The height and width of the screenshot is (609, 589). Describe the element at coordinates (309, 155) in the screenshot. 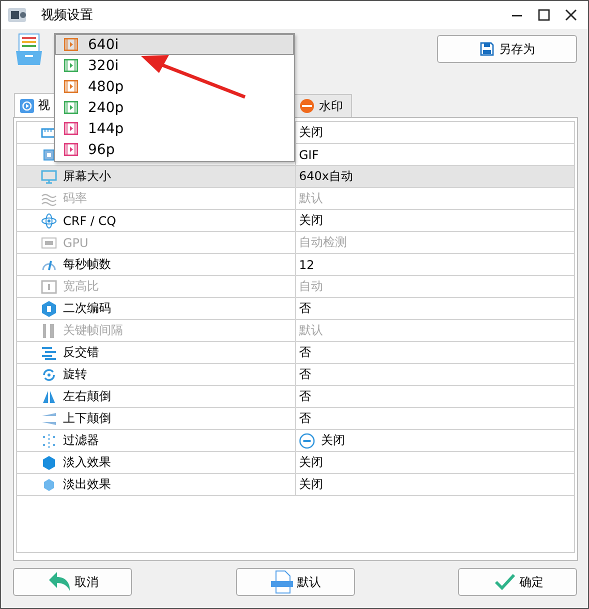

I see `setting-value: GIF` at that location.